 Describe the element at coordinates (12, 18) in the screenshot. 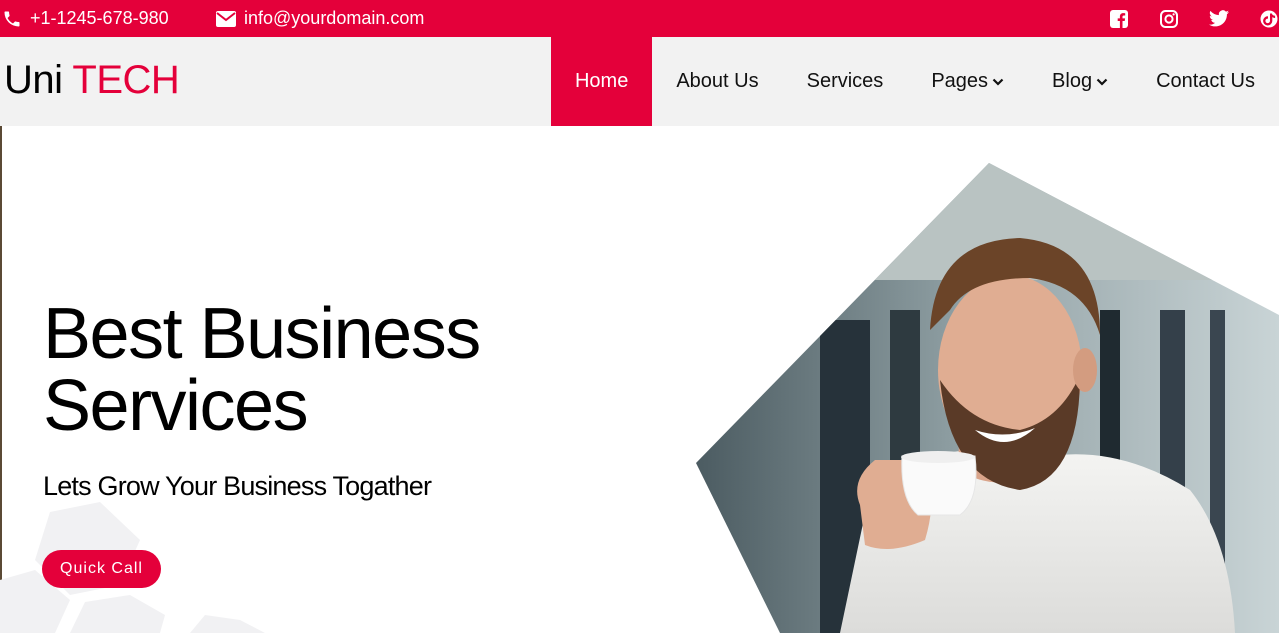

I see `phone-icon` at that location.